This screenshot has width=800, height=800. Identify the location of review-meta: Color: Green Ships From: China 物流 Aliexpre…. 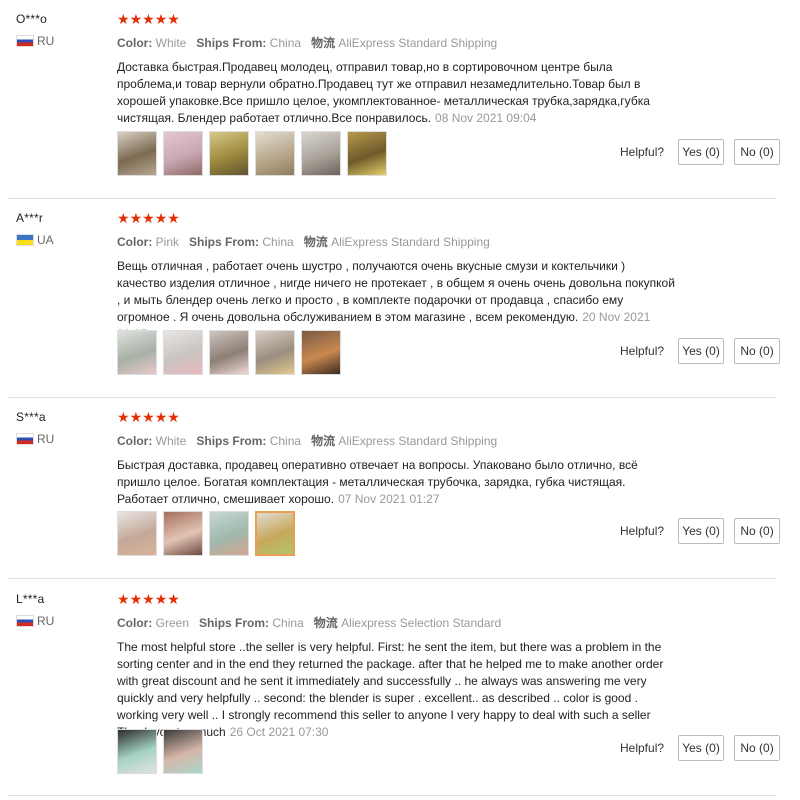
(397, 622).